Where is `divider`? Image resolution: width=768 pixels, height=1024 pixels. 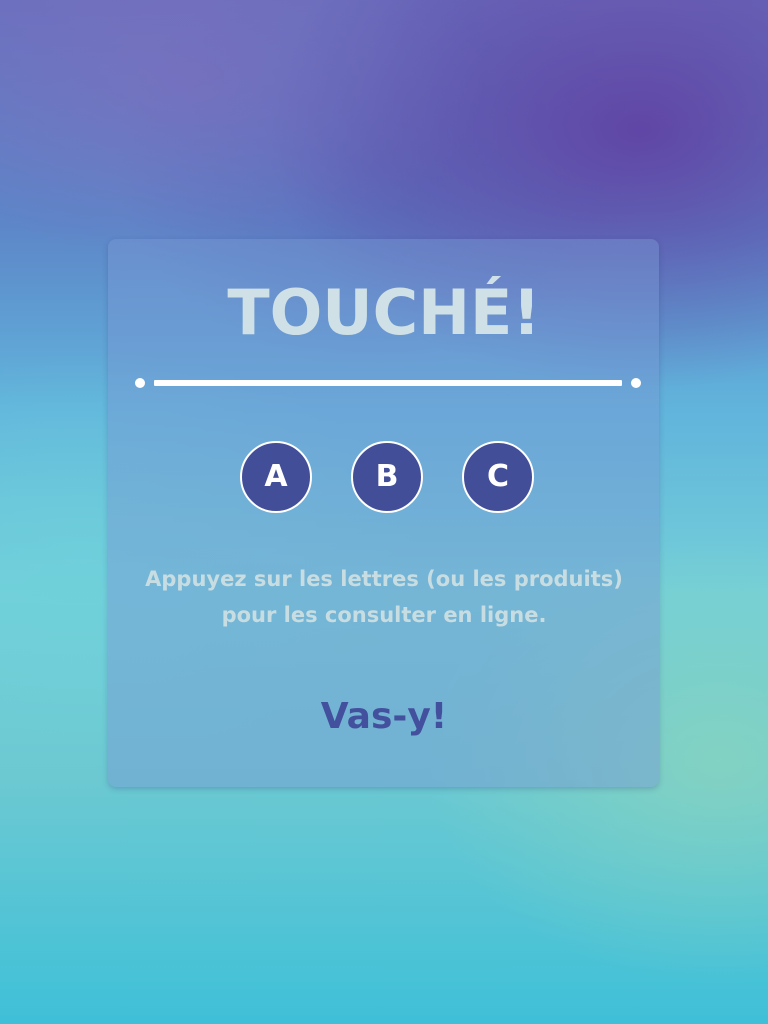
divider is located at coordinates (388, 383).